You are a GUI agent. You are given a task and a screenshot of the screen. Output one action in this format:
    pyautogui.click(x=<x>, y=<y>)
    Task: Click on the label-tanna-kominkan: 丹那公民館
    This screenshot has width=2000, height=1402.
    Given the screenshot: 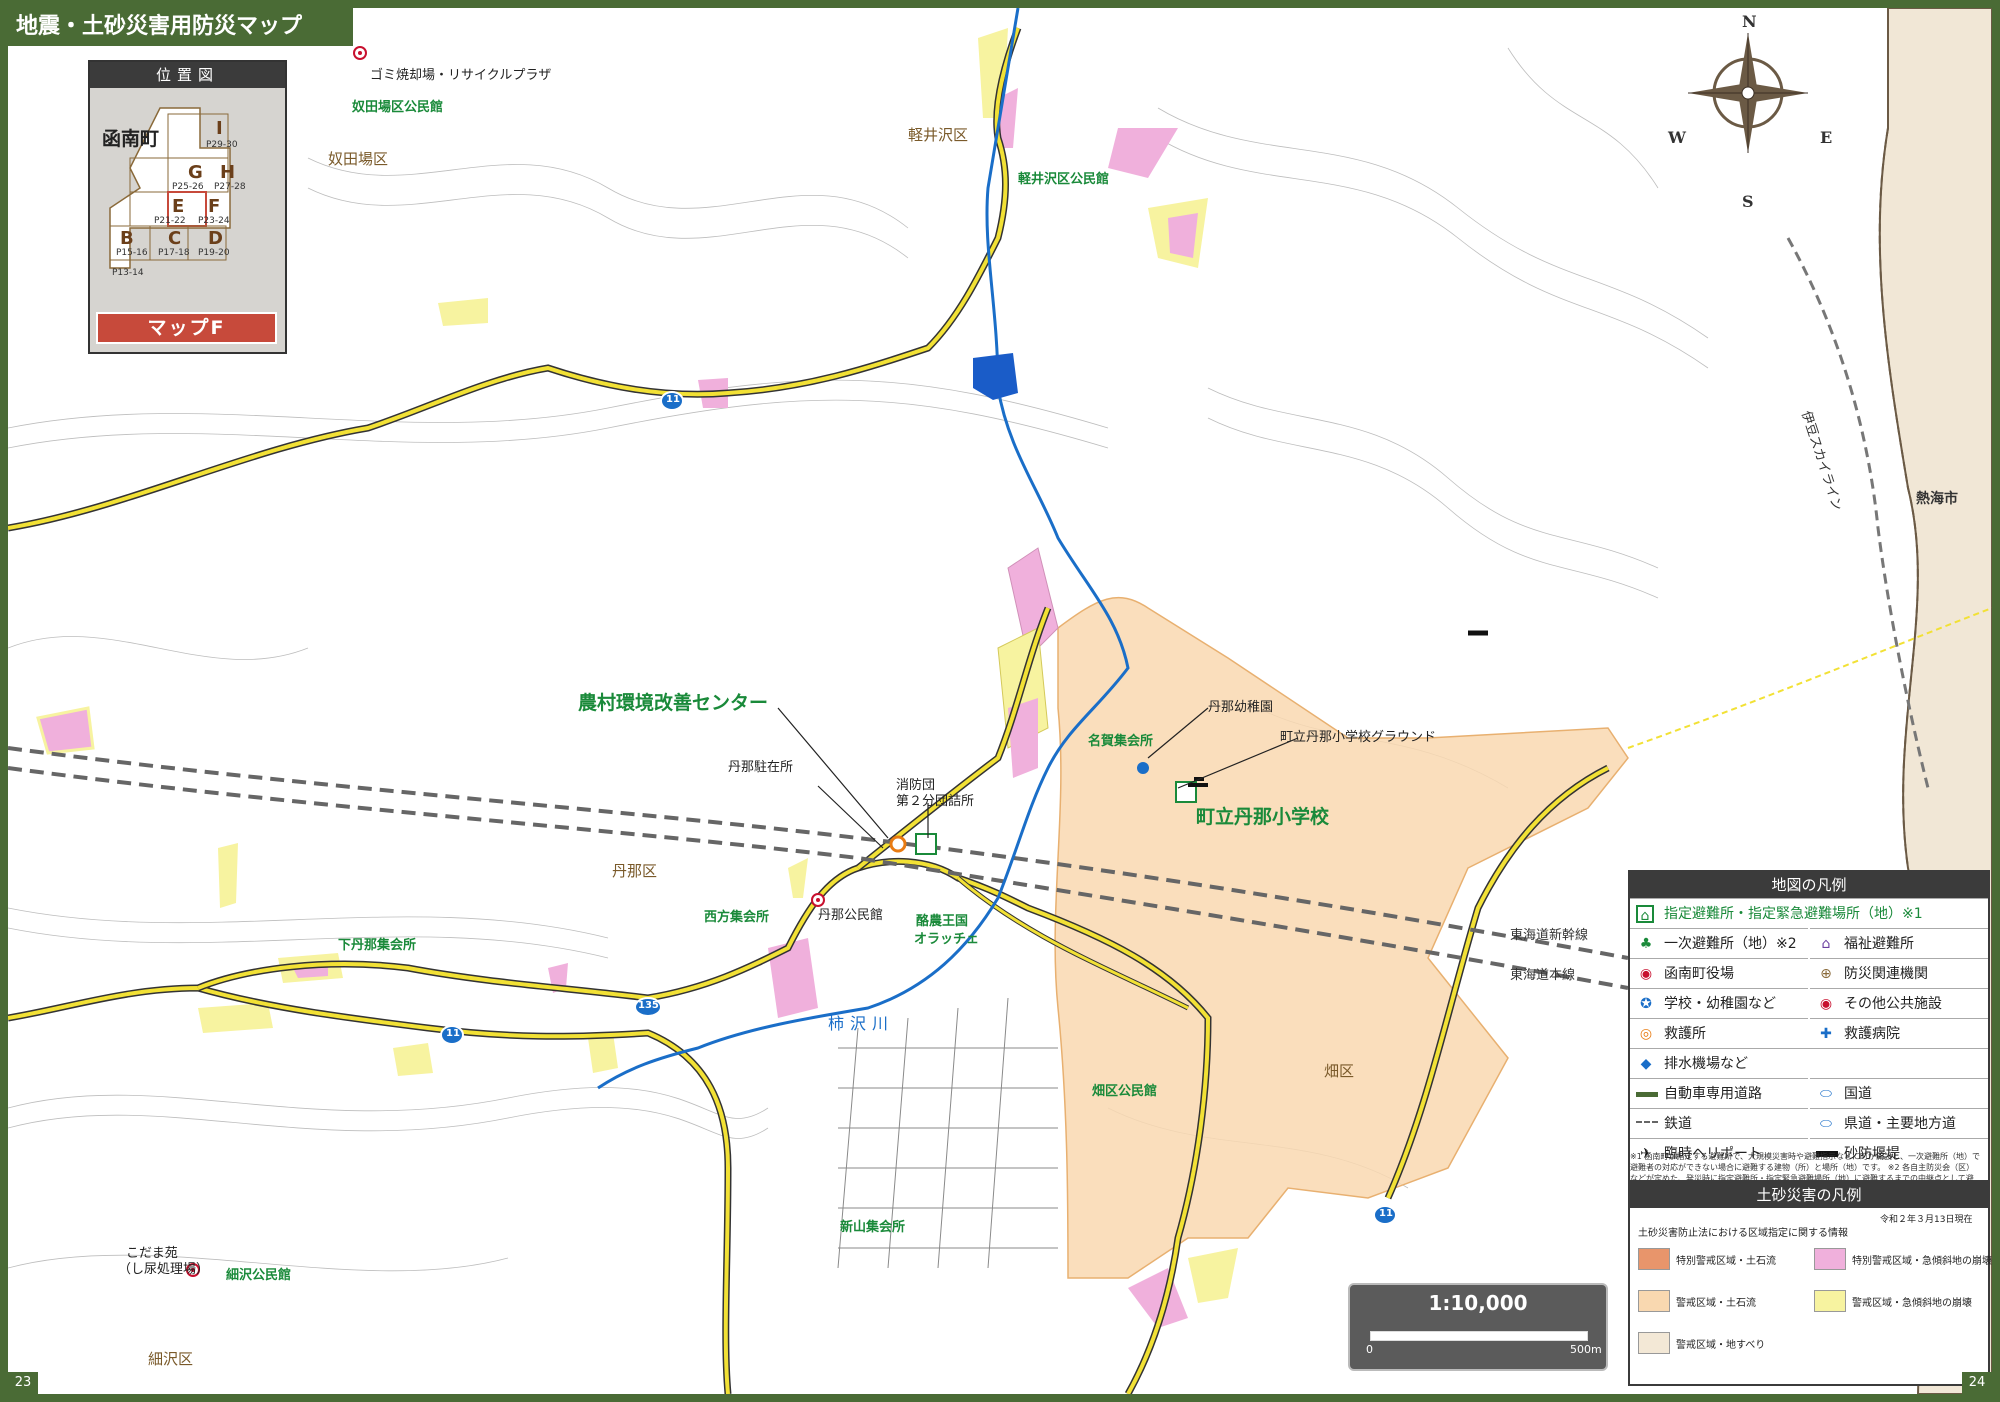 What is the action you would take?
    pyautogui.click(x=851, y=915)
    